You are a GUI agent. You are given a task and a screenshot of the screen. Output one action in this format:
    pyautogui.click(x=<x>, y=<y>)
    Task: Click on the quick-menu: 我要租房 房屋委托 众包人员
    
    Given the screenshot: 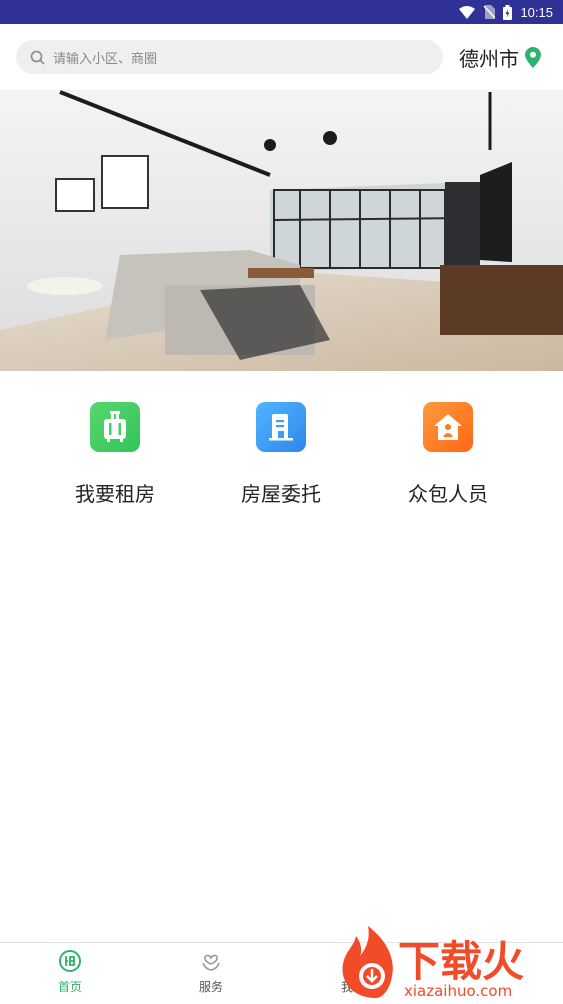 What is the action you would take?
    pyautogui.click(x=281, y=455)
    